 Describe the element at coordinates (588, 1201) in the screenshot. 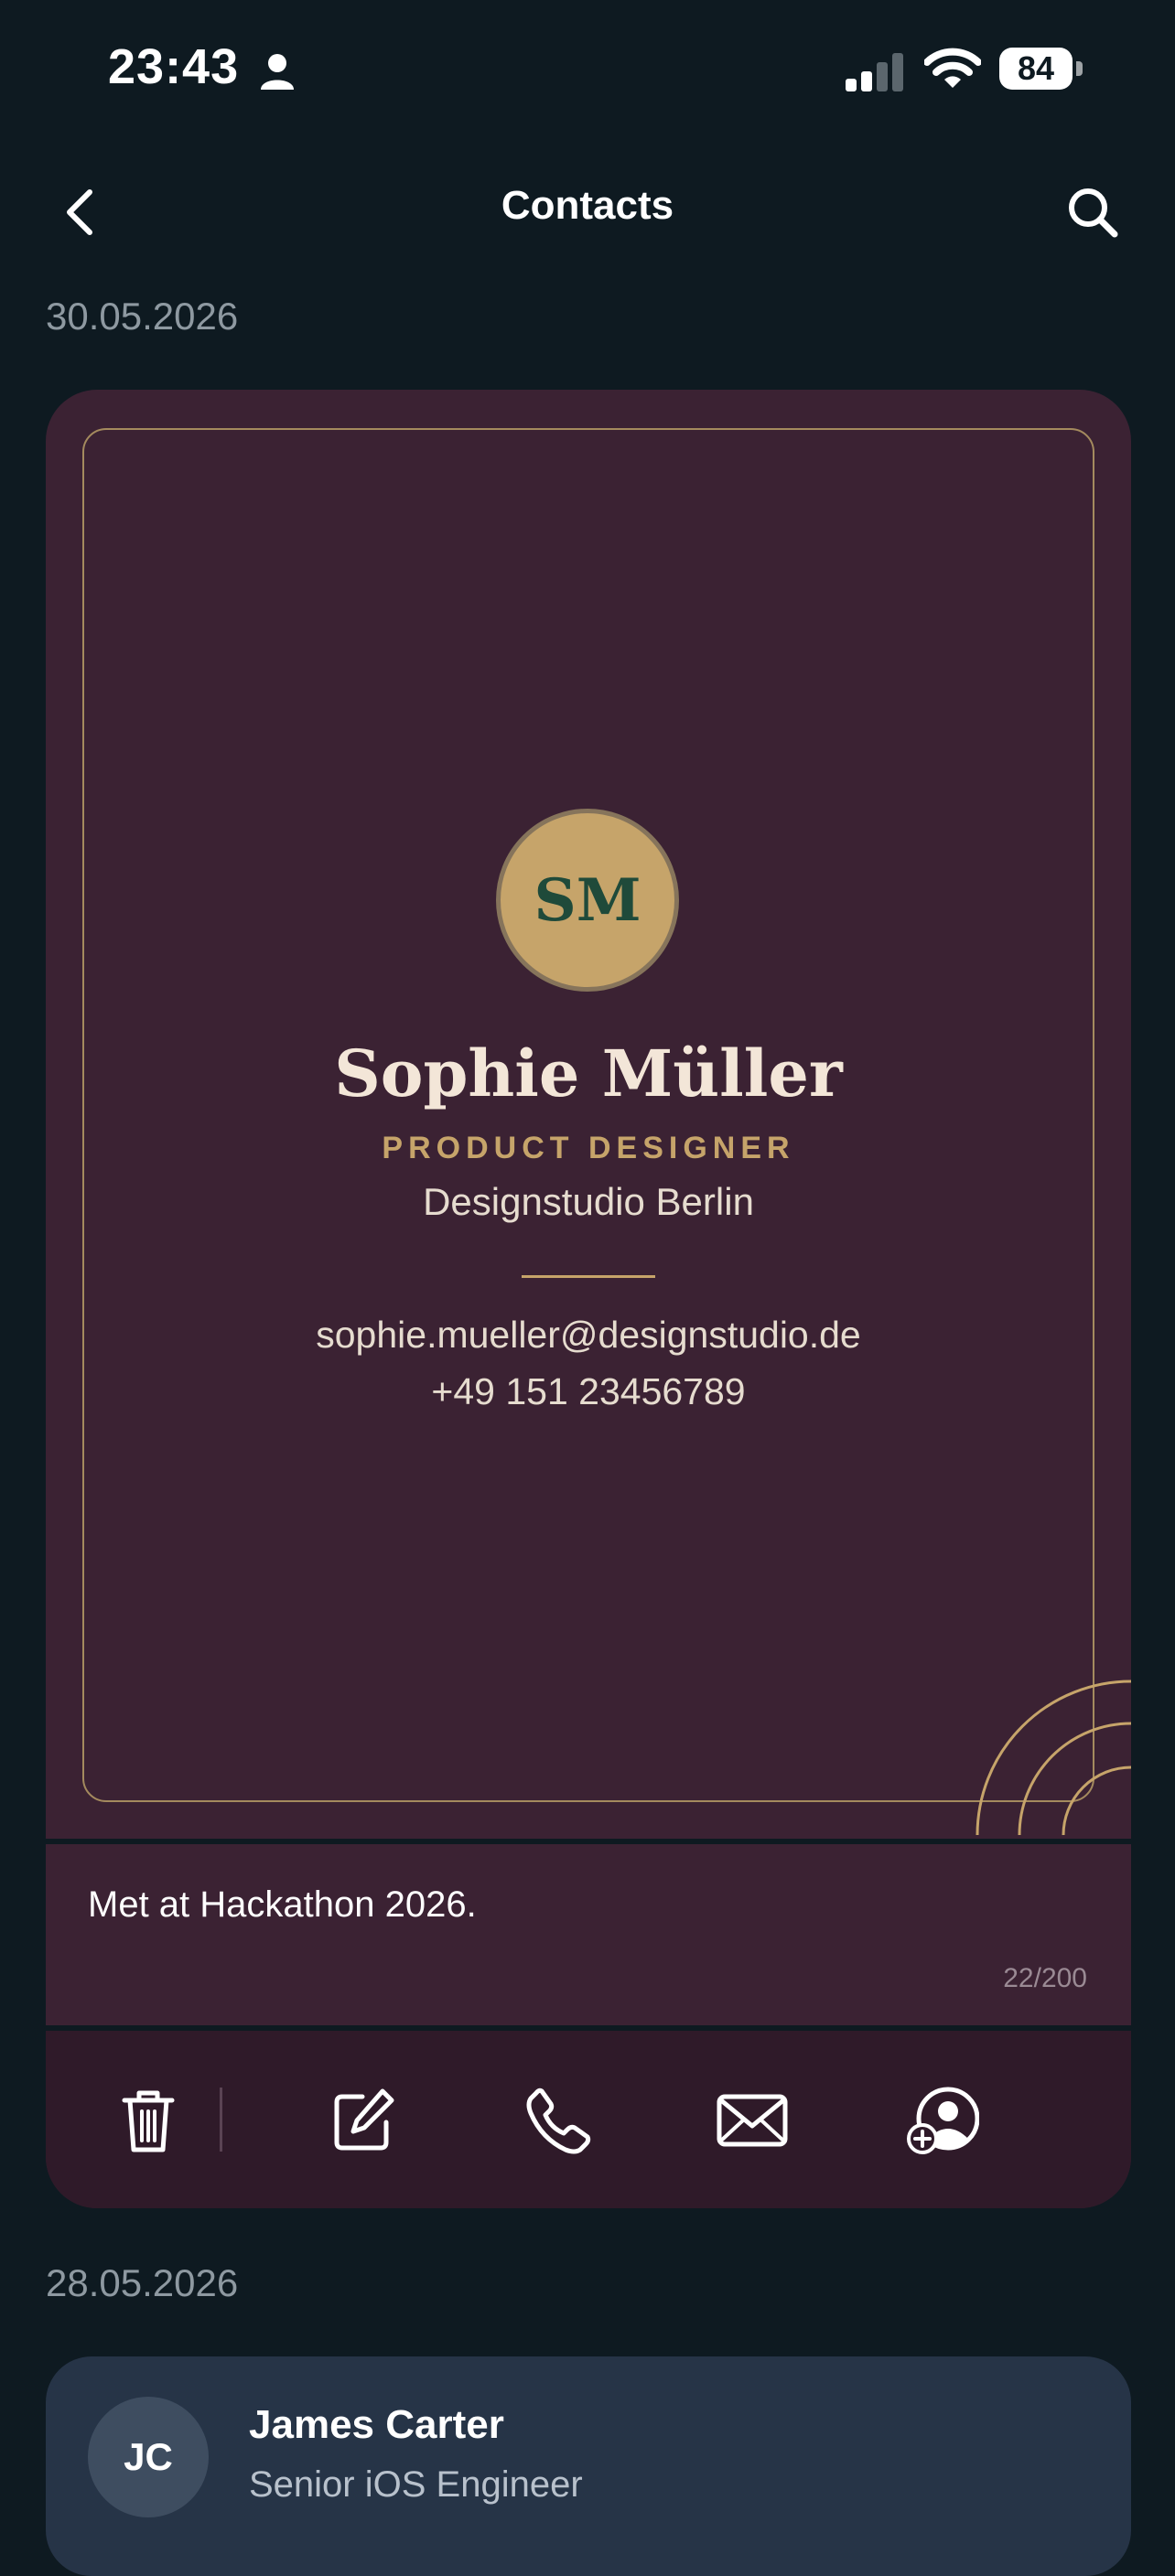

I see `card-company: Designstudio Berlin` at that location.